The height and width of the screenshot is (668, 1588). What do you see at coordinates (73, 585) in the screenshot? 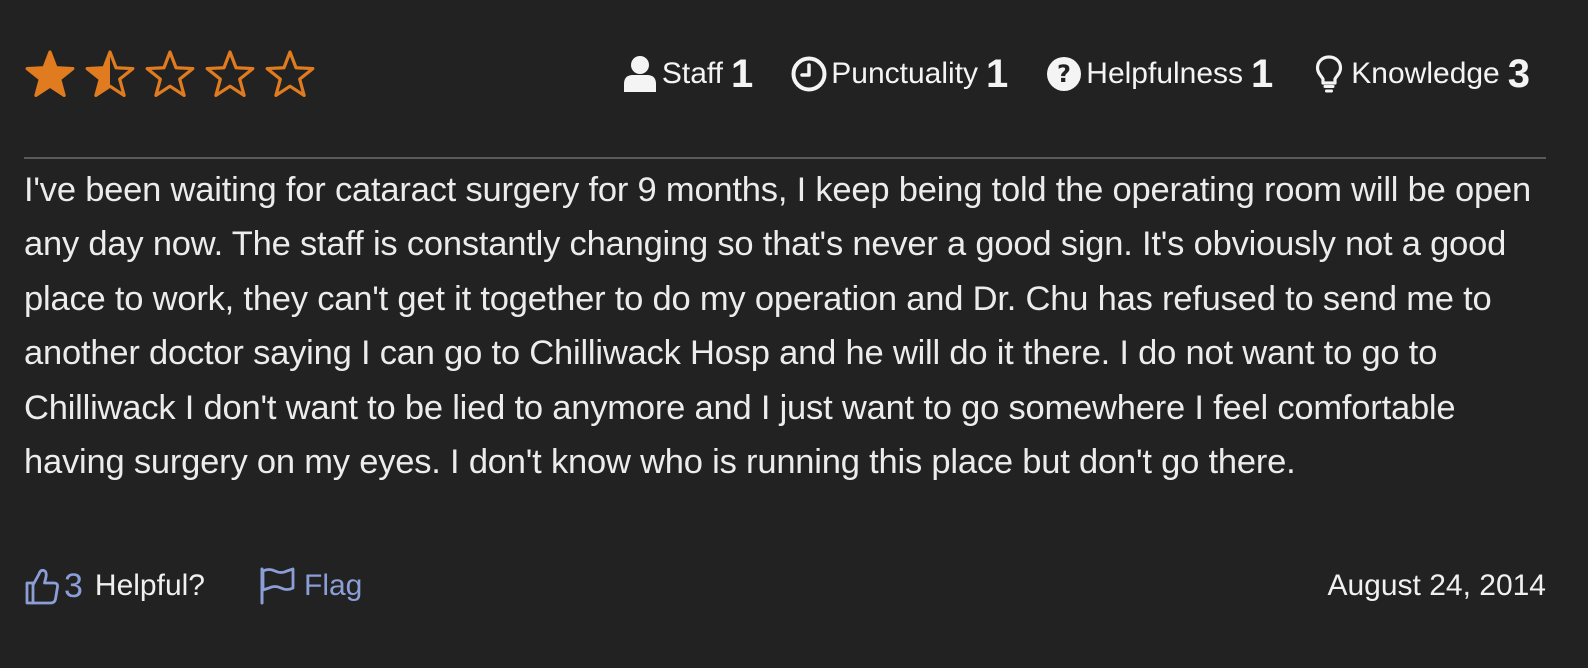
I see `helpful-count: 3` at bounding box center [73, 585].